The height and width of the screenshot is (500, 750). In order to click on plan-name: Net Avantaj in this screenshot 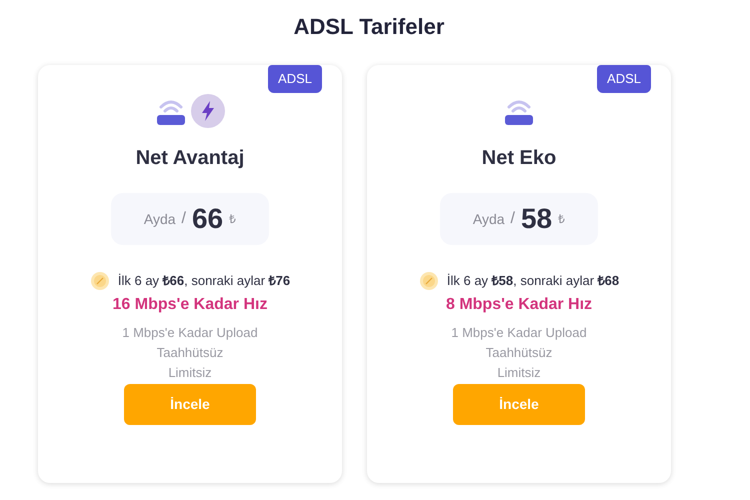, I will do `click(190, 158)`.